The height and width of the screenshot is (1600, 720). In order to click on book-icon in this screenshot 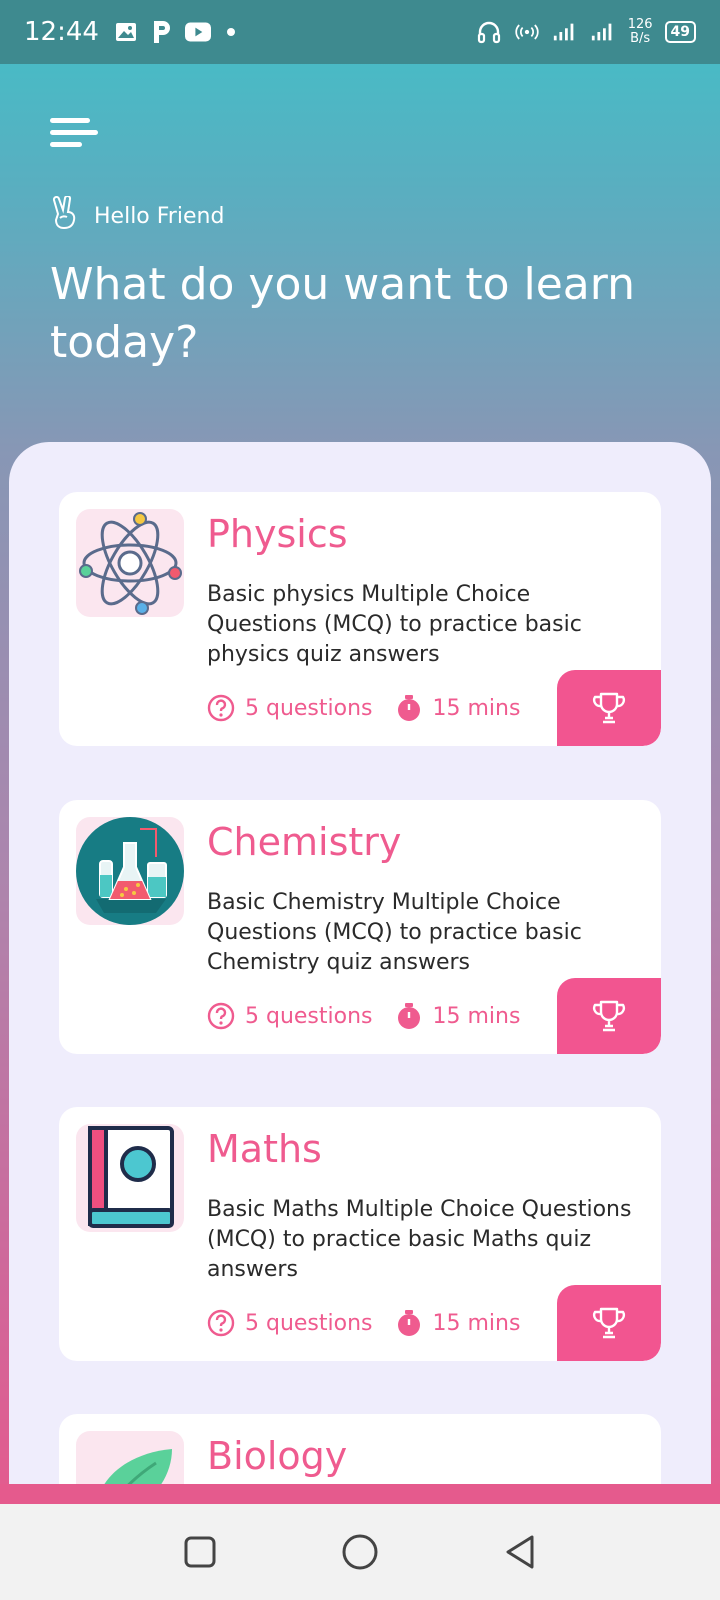, I will do `click(131, 1177)`.